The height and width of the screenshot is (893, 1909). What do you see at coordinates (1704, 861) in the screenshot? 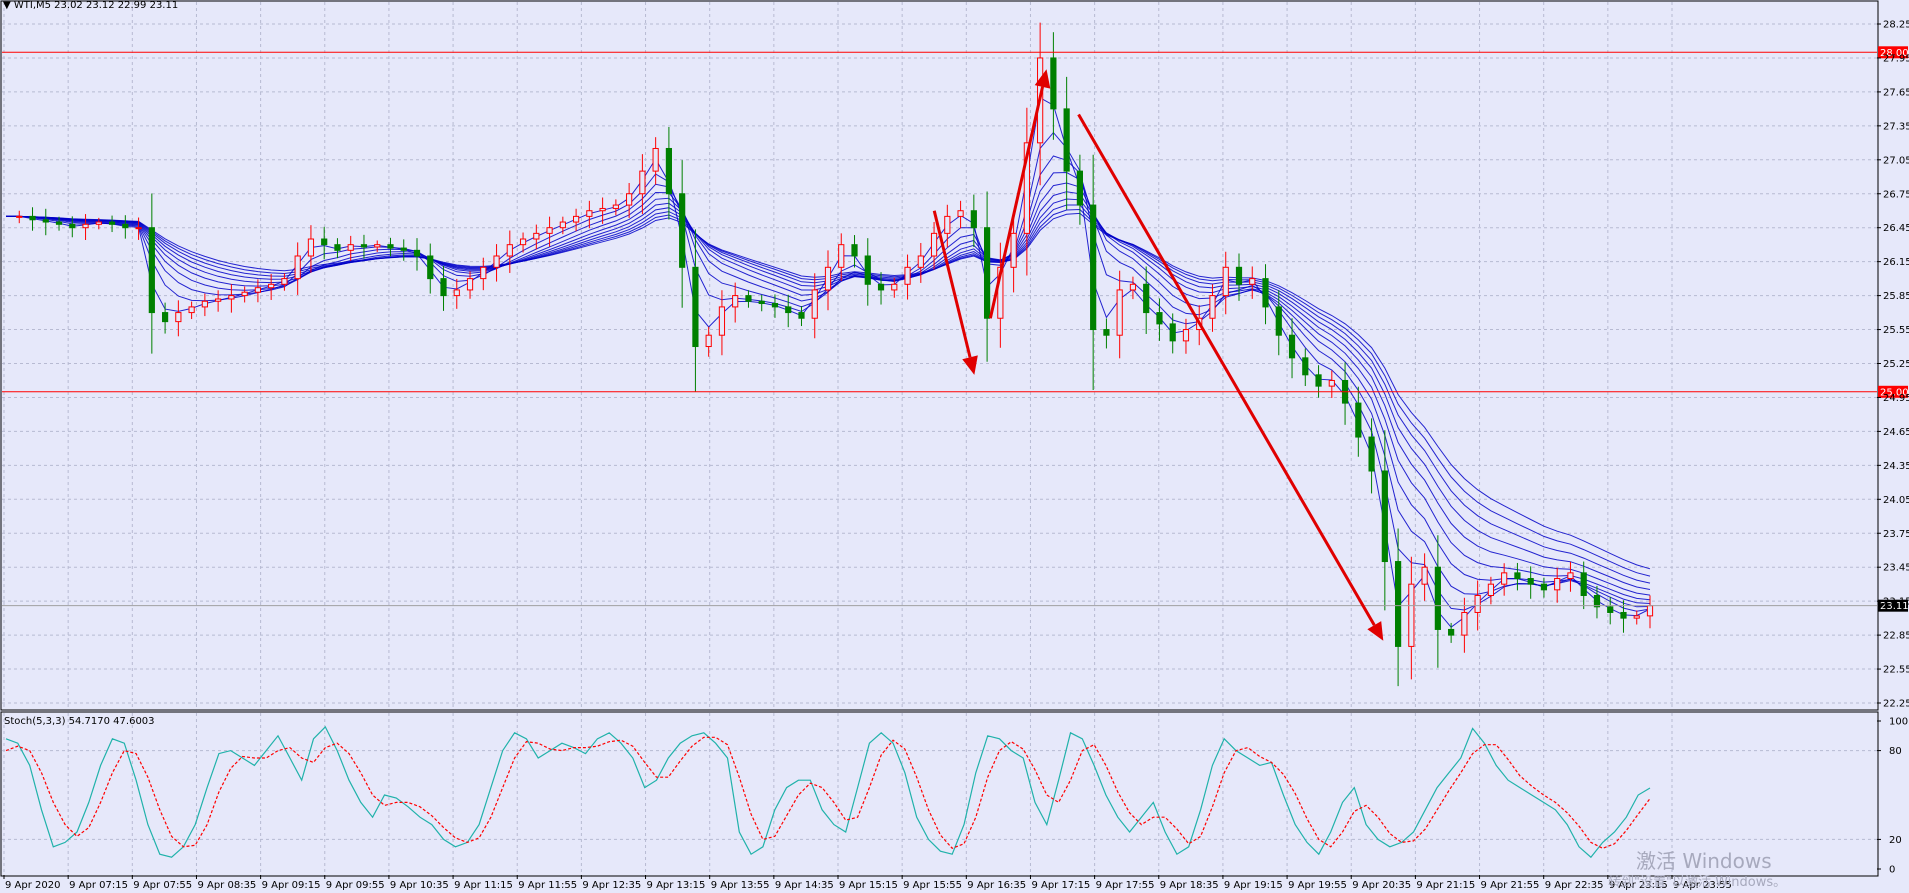
I see `windows-watermark-title: 激活 Windows` at bounding box center [1704, 861].